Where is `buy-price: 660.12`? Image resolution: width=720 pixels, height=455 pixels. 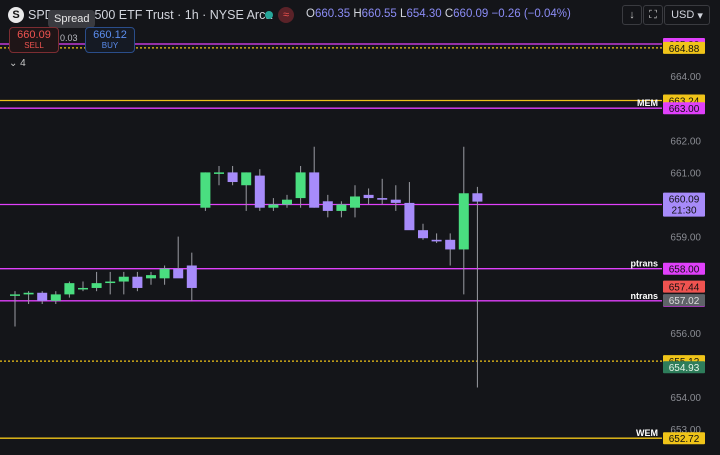
buy-price: 660.12 is located at coordinates (110, 35).